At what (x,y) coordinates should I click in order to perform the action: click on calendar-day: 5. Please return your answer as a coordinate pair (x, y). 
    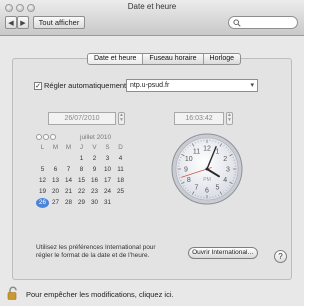
    Looking at the image, I should click on (42, 170).